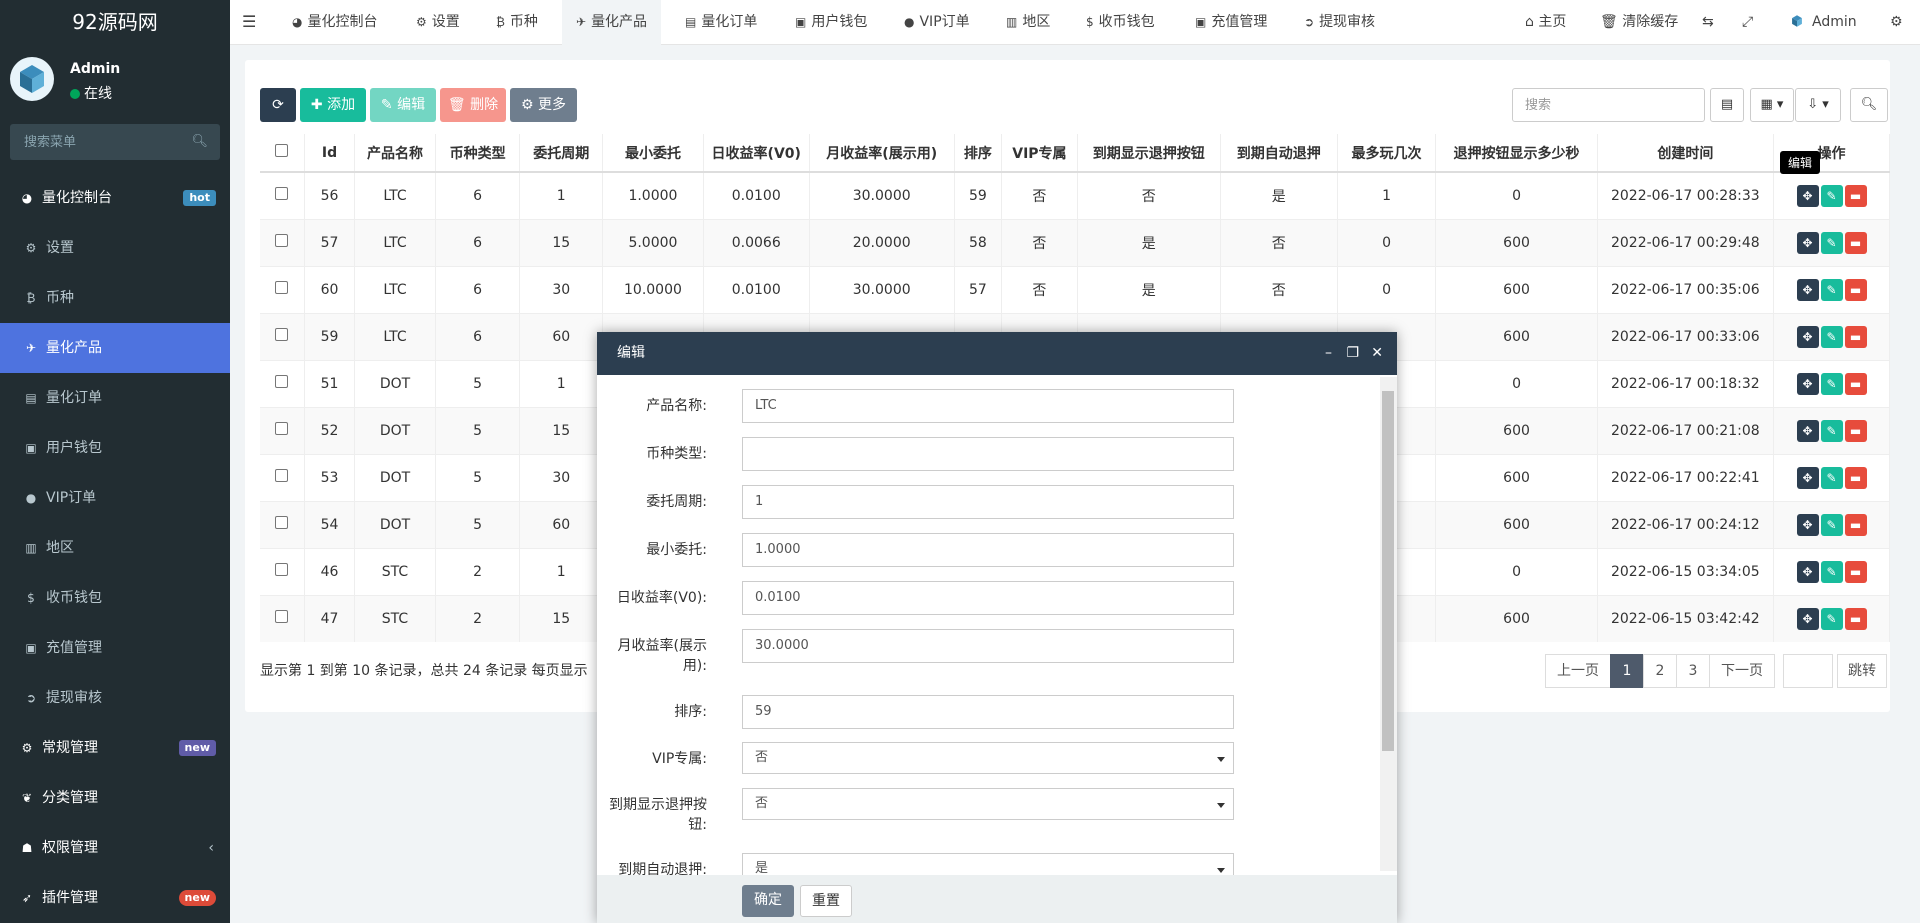 The height and width of the screenshot is (923, 1920). Describe the element at coordinates (115, 498) in the screenshot. I see `sidebar-item-vip-orders: ● VIP订单` at that location.